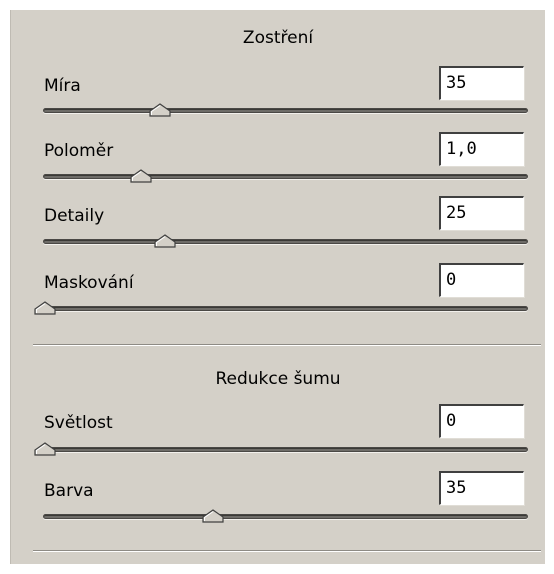 This screenshot has width=554, height=574. Describe the element at coordinates (278, 379) in the screenshot. I see `section-title-noise-reduction: Redukce šumu` at that location.